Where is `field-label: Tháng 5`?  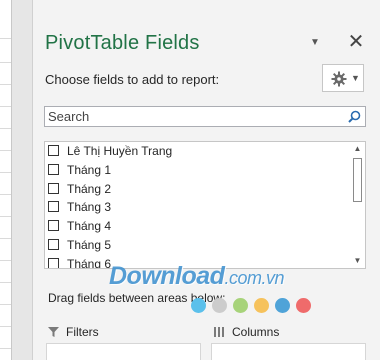 field-label: Tháng 5 is located at coordinates (89, 245).